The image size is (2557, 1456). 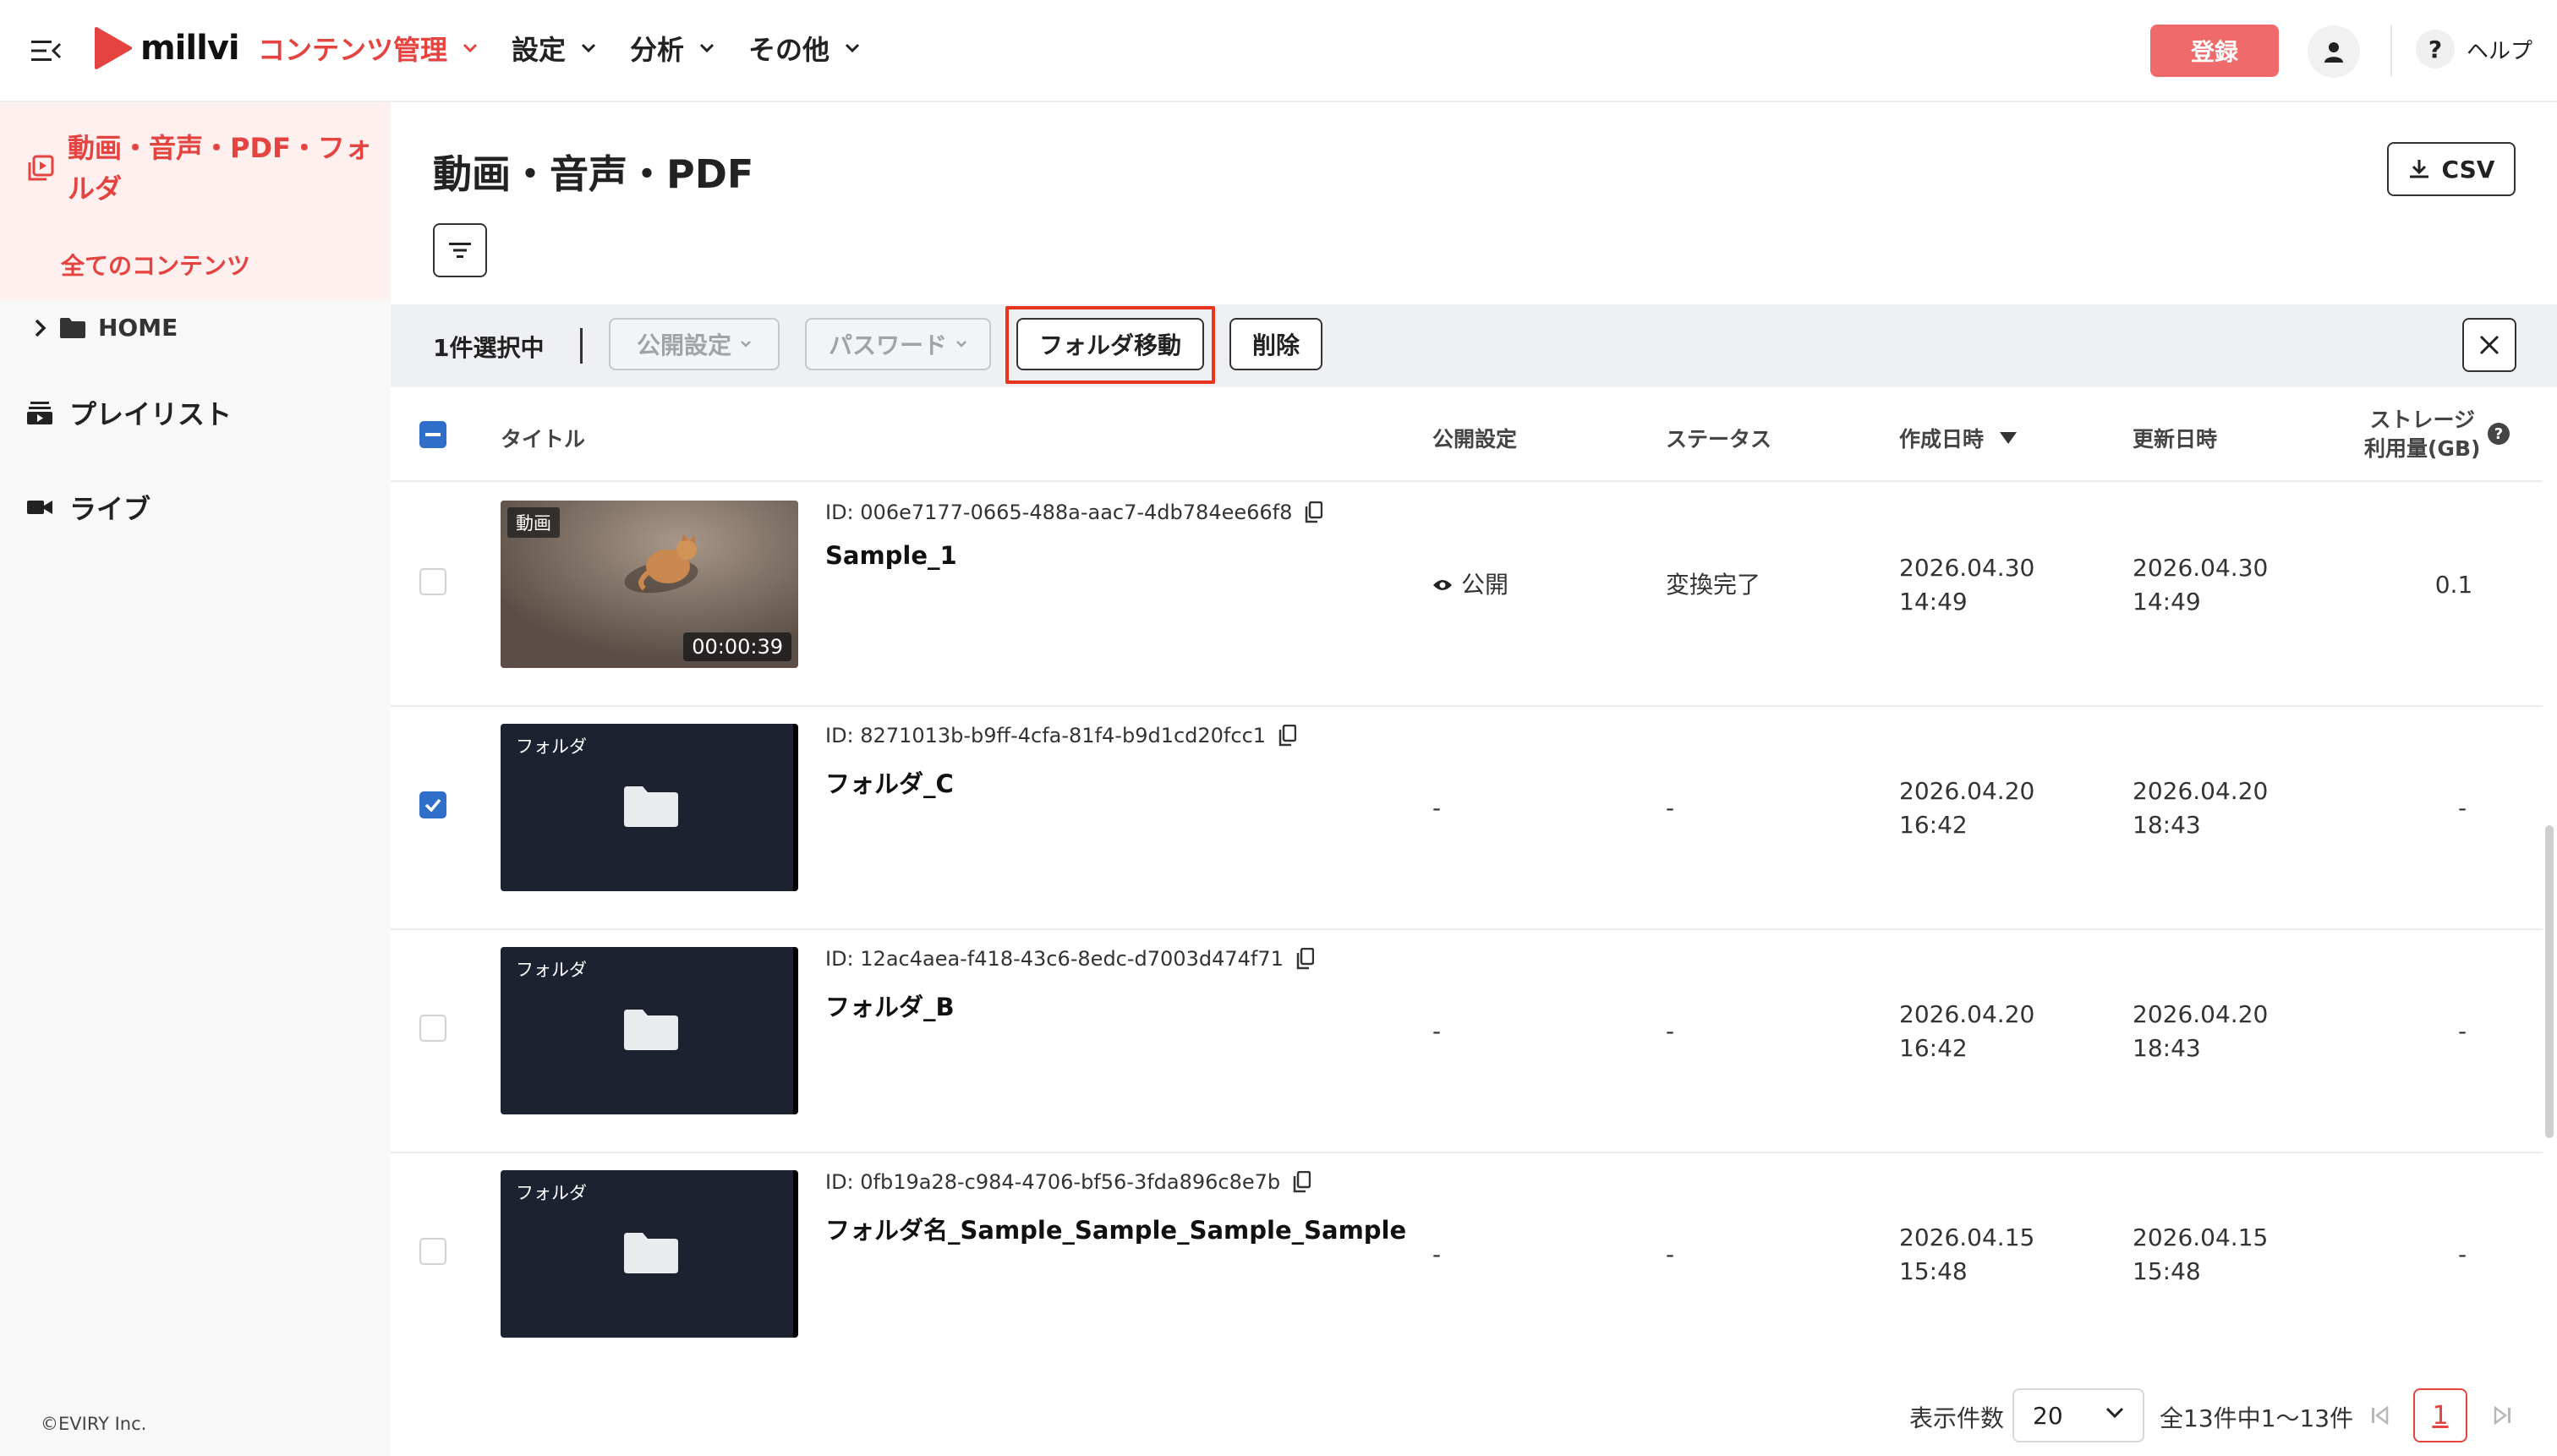 What do you see at coordinates (891, 555) in the screenshot?
I see `item-title: Sample_1` at bounding box center [891, 555].